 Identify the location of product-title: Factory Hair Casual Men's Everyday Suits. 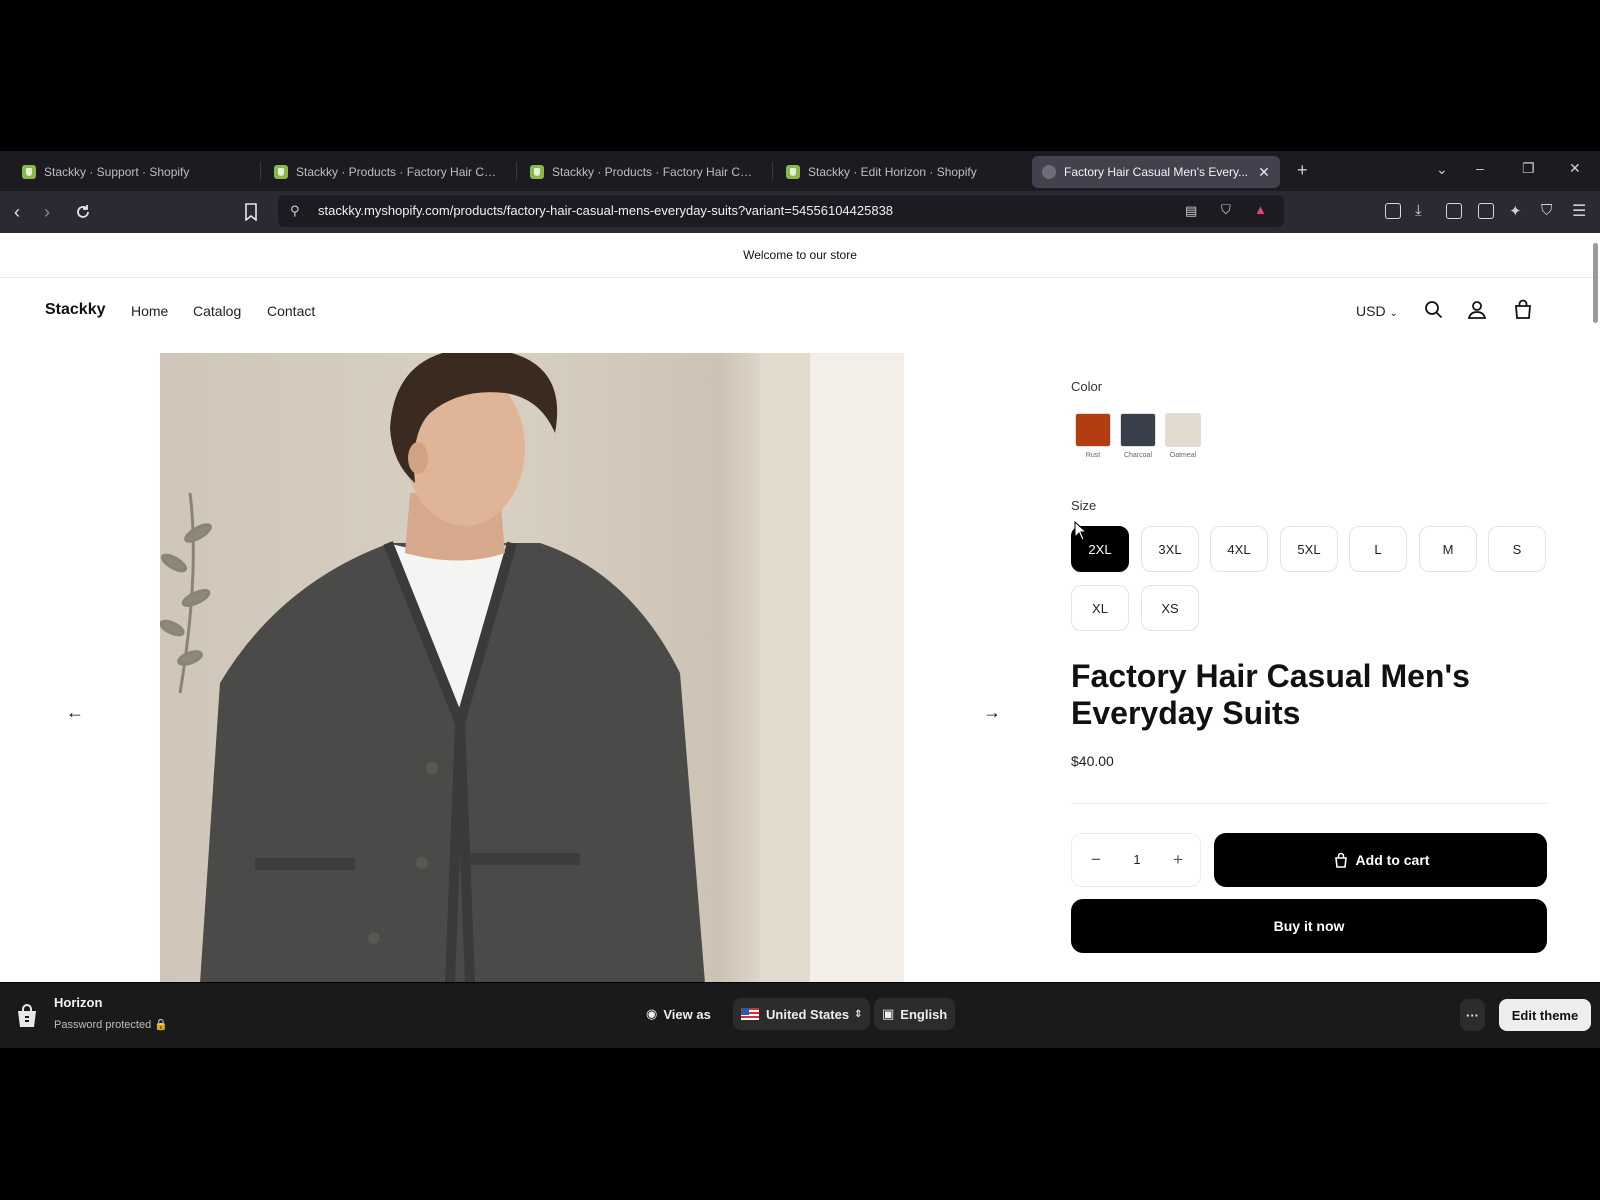
(1270, 694).